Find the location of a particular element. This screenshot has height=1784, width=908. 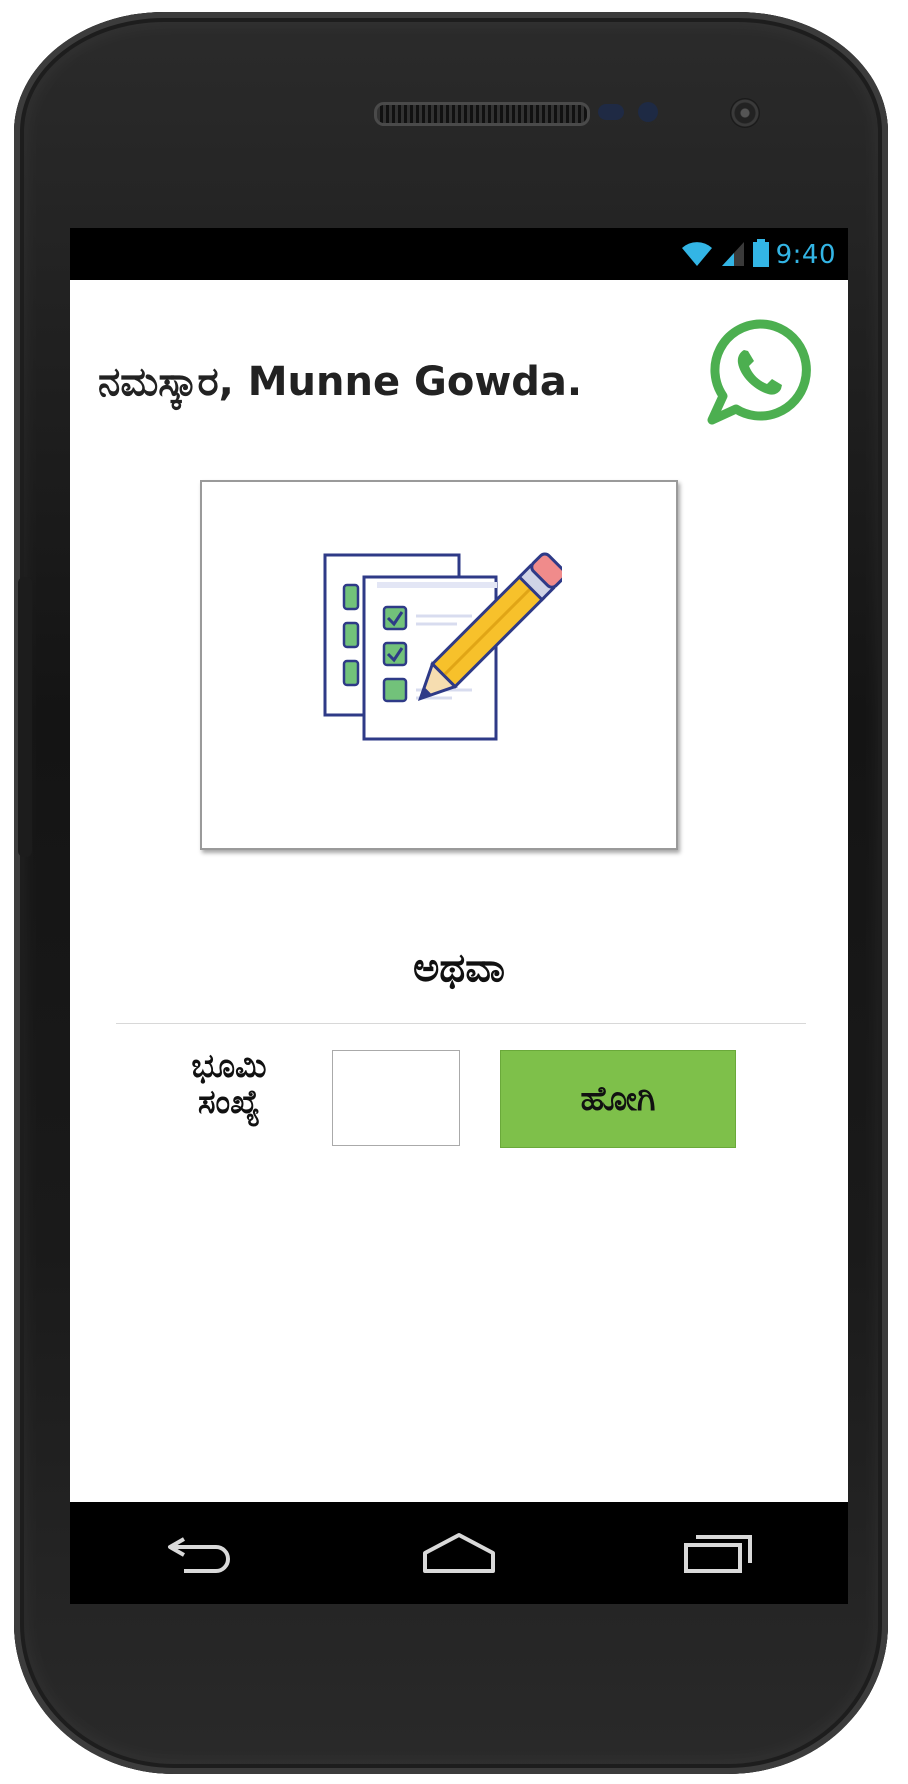

greeting-text: ನಮಸ್ಕಾರ, Munne Gowda. is located at coordinates (340, 382).